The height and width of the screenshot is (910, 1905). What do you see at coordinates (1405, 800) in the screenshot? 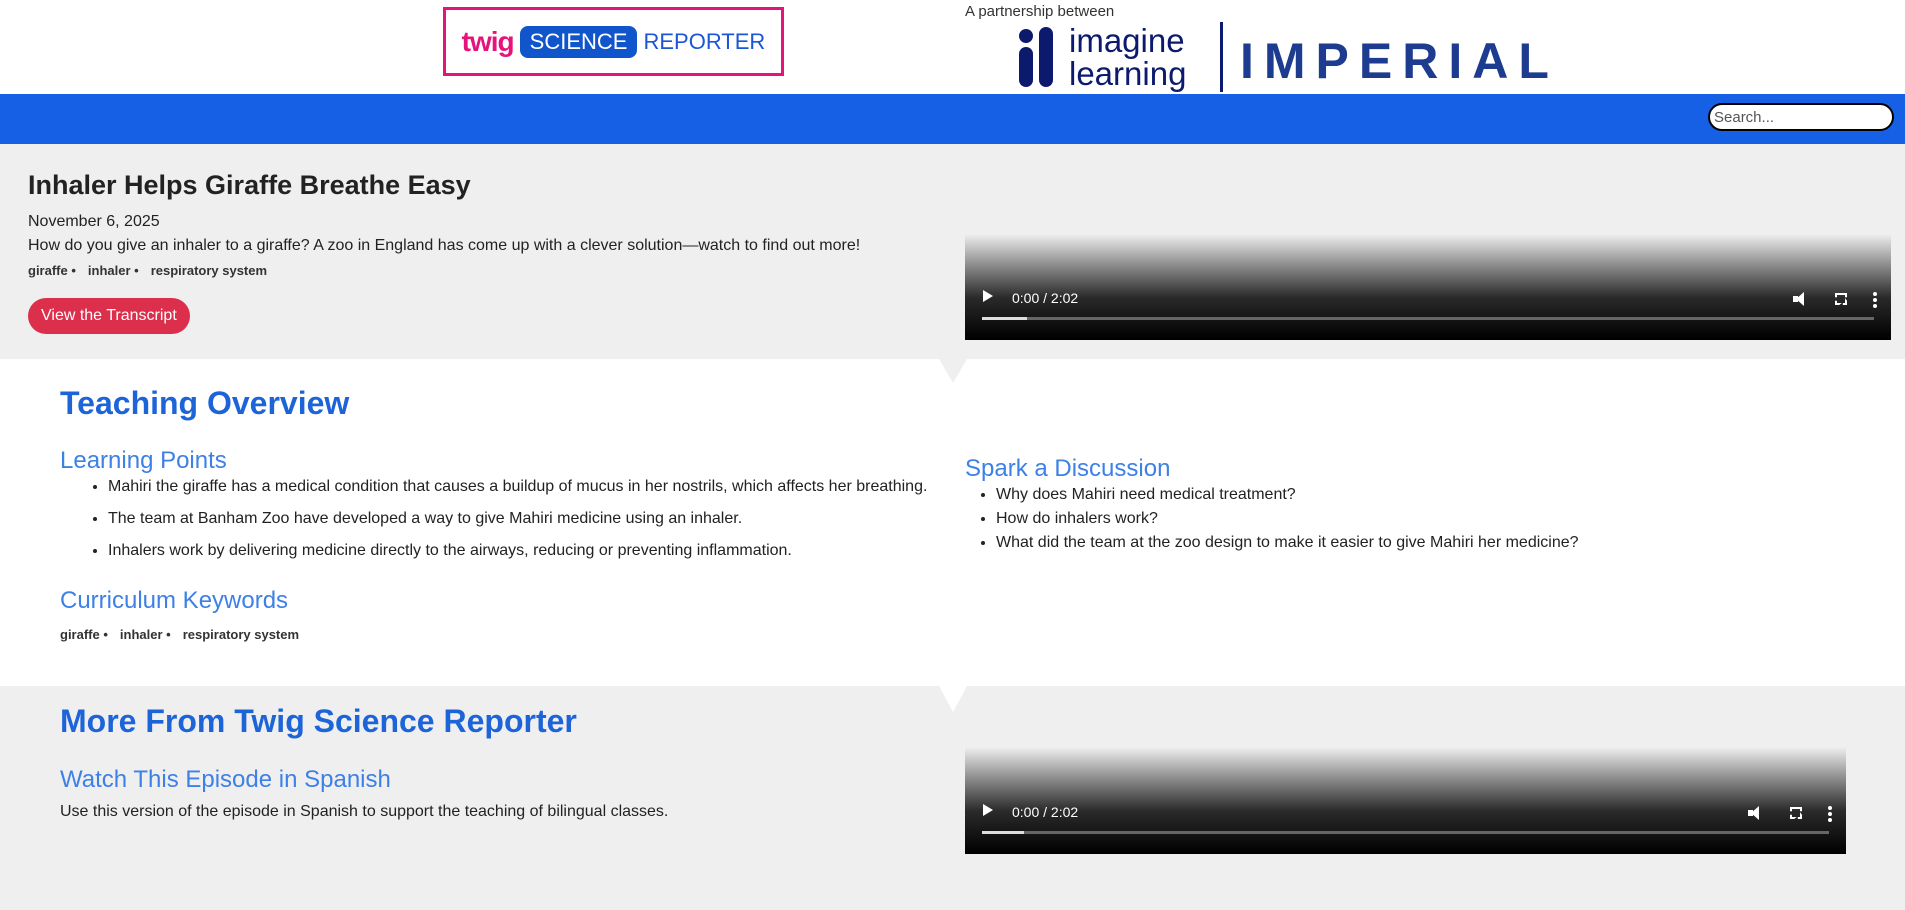
I see `spanish-video-player: 0:00 / 2:02` at bounding box center [1405, 800].